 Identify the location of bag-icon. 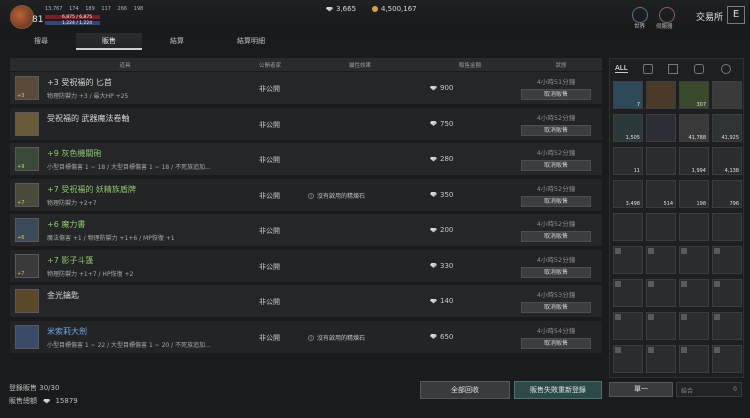
(699, 69).